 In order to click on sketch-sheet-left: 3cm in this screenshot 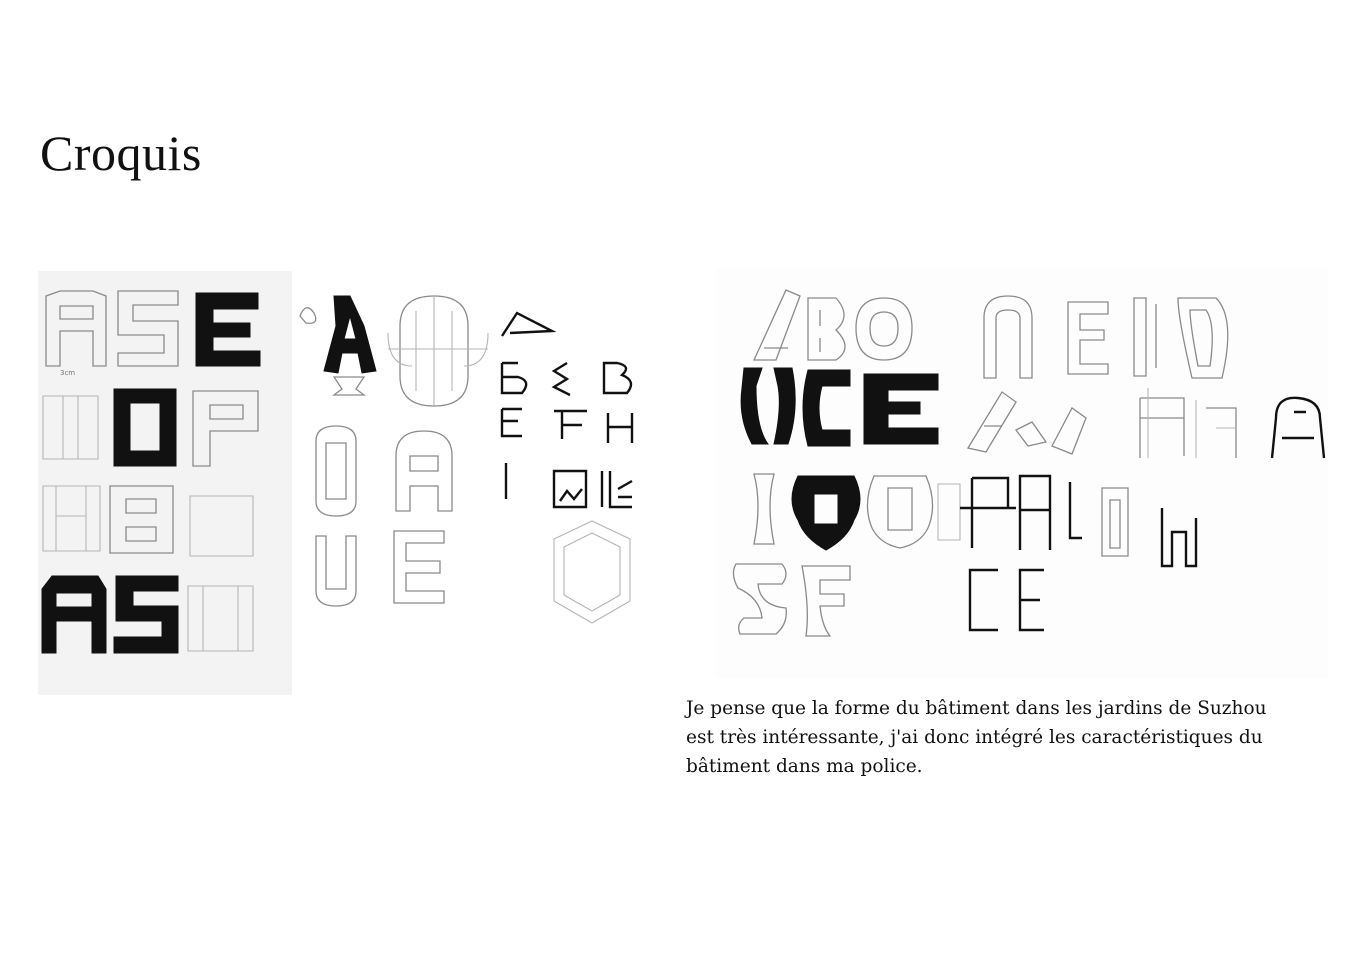, I will do `click(165, 483)`.